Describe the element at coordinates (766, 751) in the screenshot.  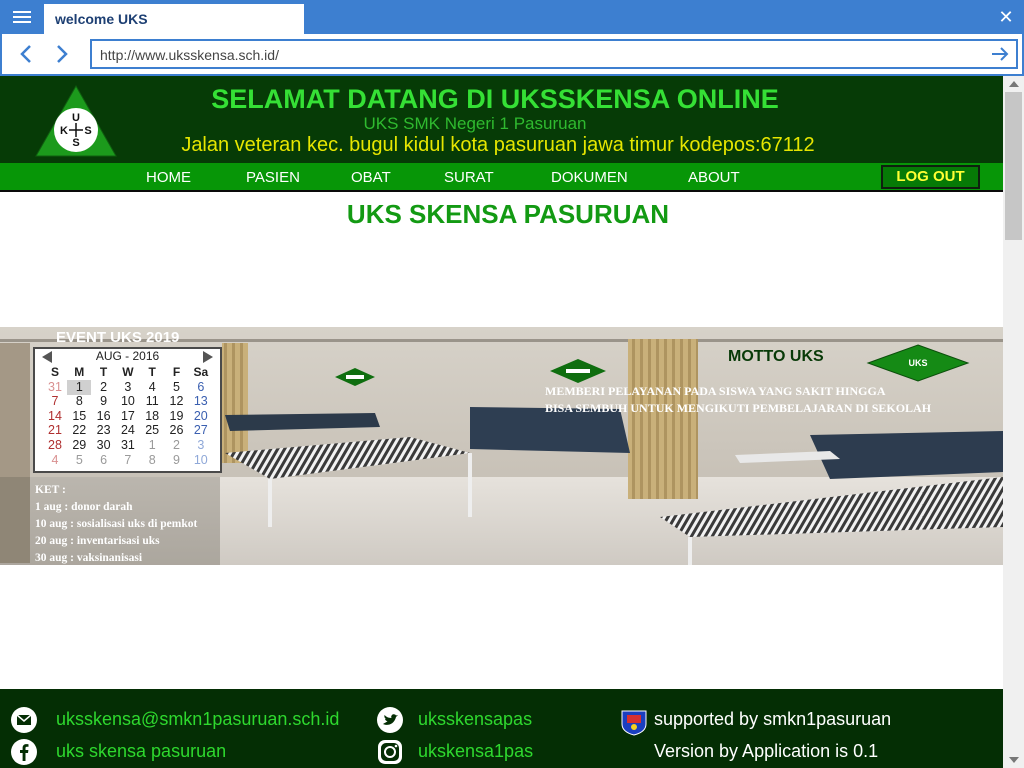
I see `footer-version-text: Version by Application is 0.1` at that location.